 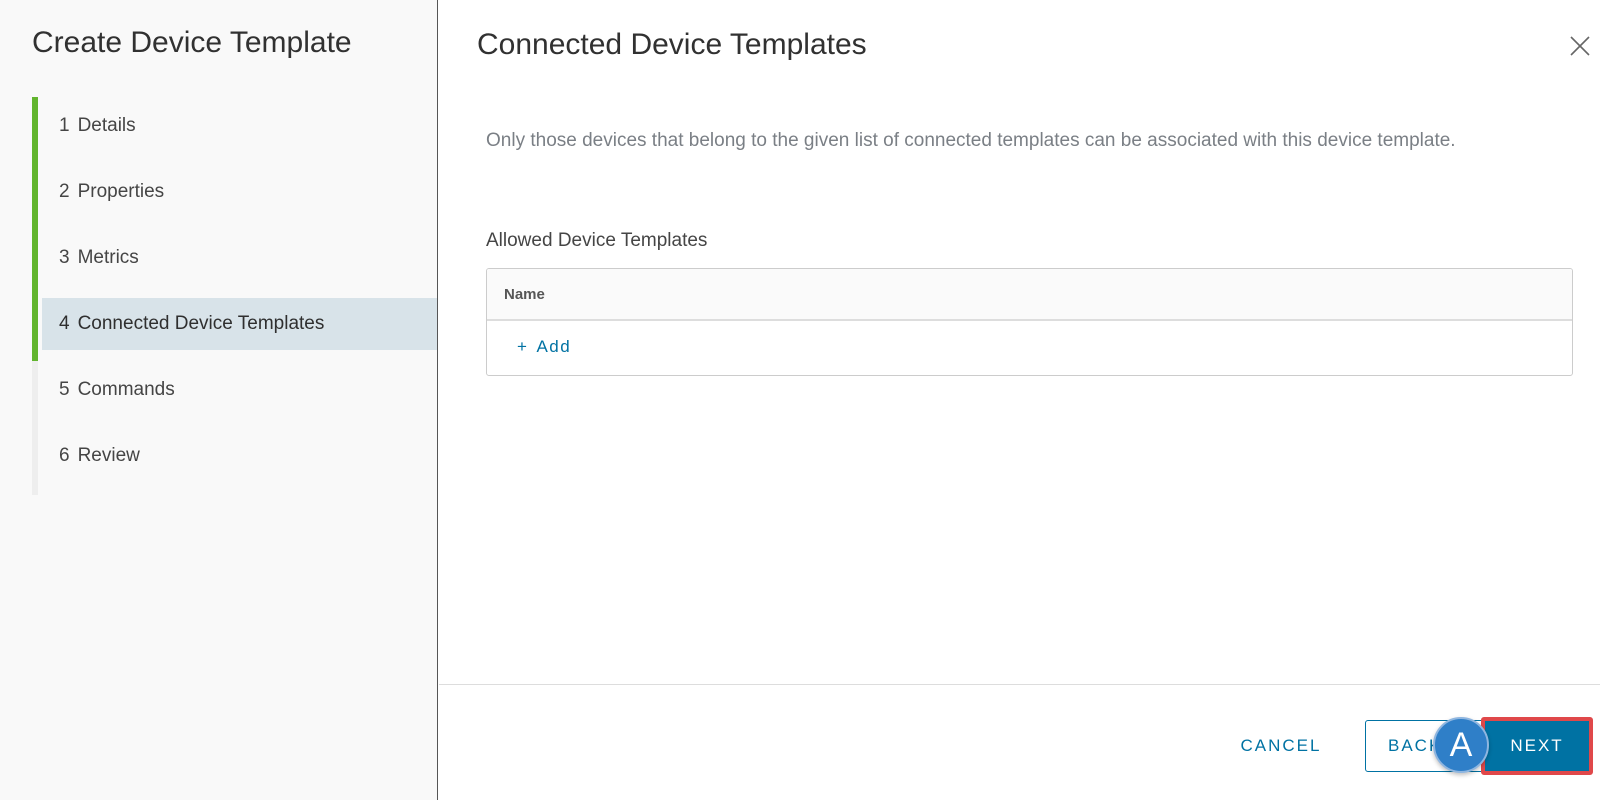 What do you see at coordinates (64, 257) in the screenshot?
I see `step-number: 3` at bounding box center [64, 257].